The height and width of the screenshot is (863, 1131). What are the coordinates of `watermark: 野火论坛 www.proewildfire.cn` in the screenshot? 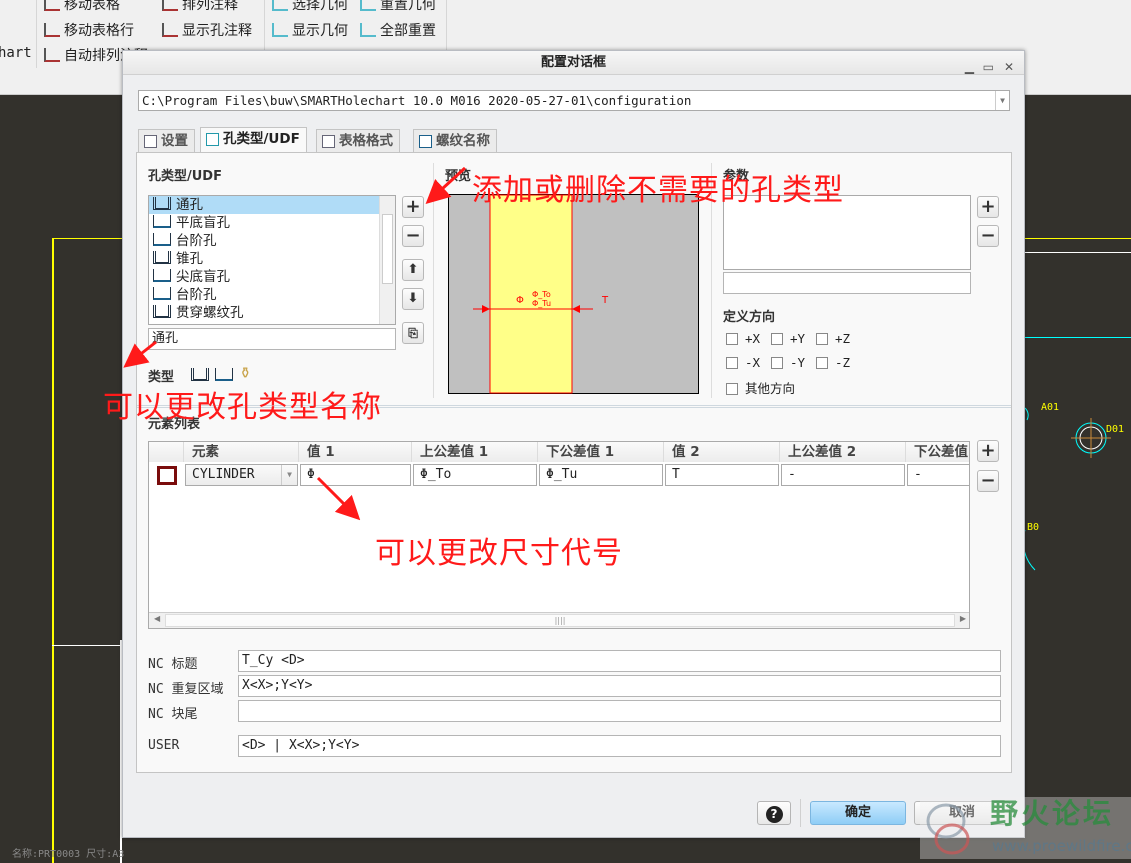 It's located at (1025, 828).